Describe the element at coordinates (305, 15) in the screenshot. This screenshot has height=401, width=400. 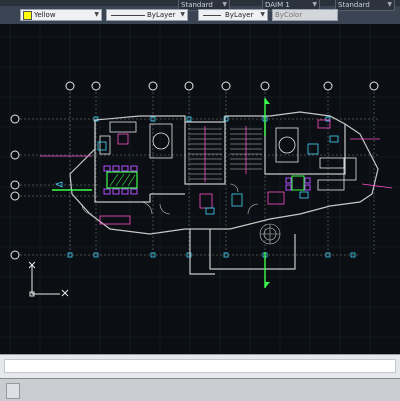
I see `plotstyle-control-dropdown: ByColor` at that location.